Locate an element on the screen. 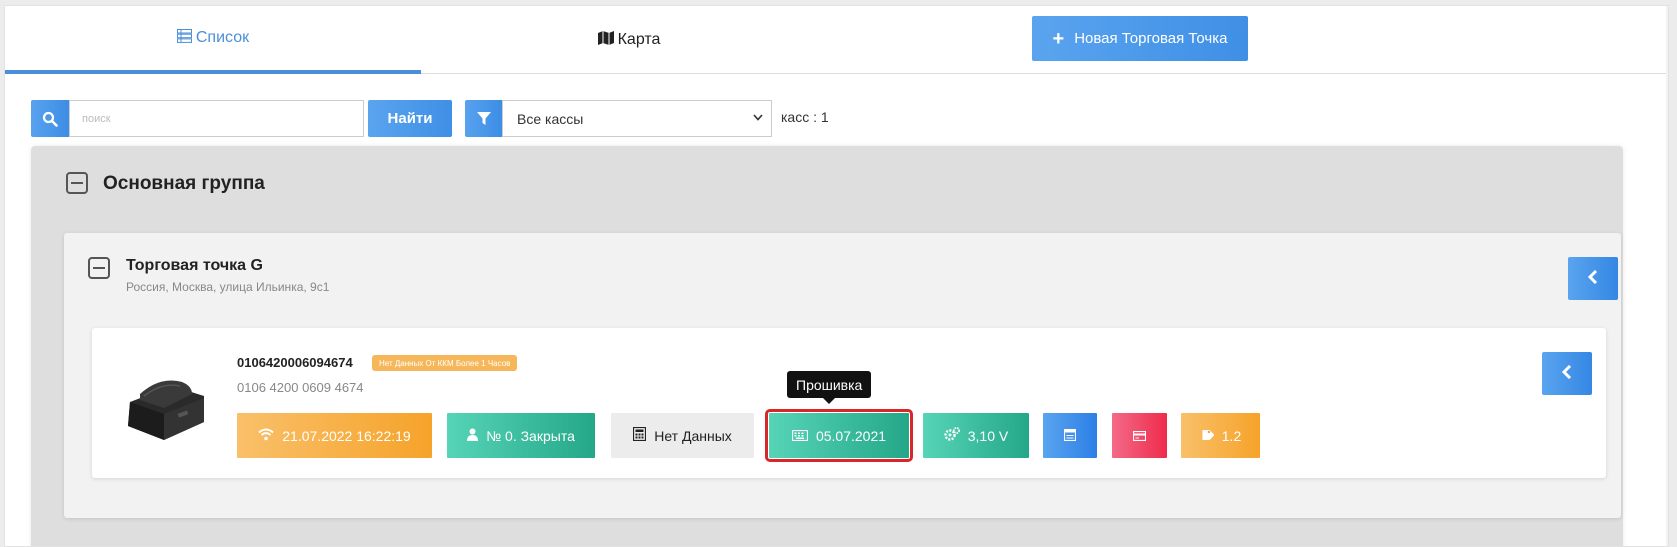 Image resolution: width=1677 pixels, height=547 pixels. firmware-tooltip: Прошивка is located at coordinates (829, 387).